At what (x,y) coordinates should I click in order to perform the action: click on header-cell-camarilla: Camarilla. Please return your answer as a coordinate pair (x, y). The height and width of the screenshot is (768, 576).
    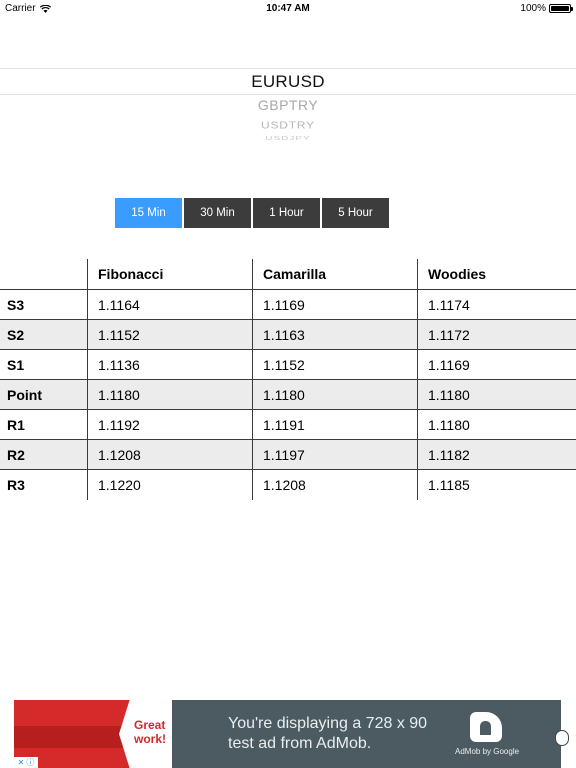
    Looking at the image, I should click on (334, 274).